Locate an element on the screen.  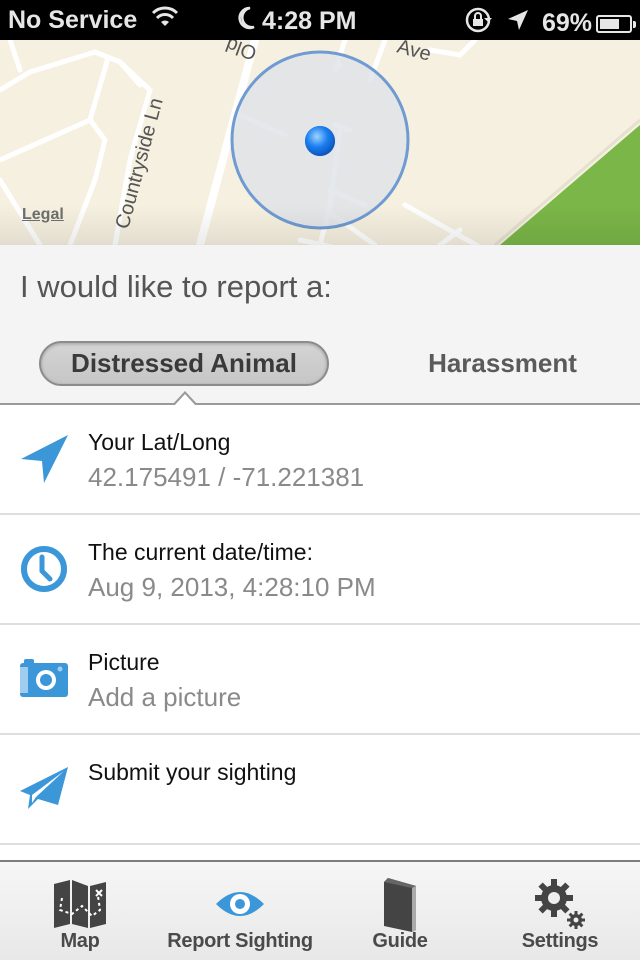
tab-bar: Map Report Sighting Guide Settings is located at coordinates (320, 910).